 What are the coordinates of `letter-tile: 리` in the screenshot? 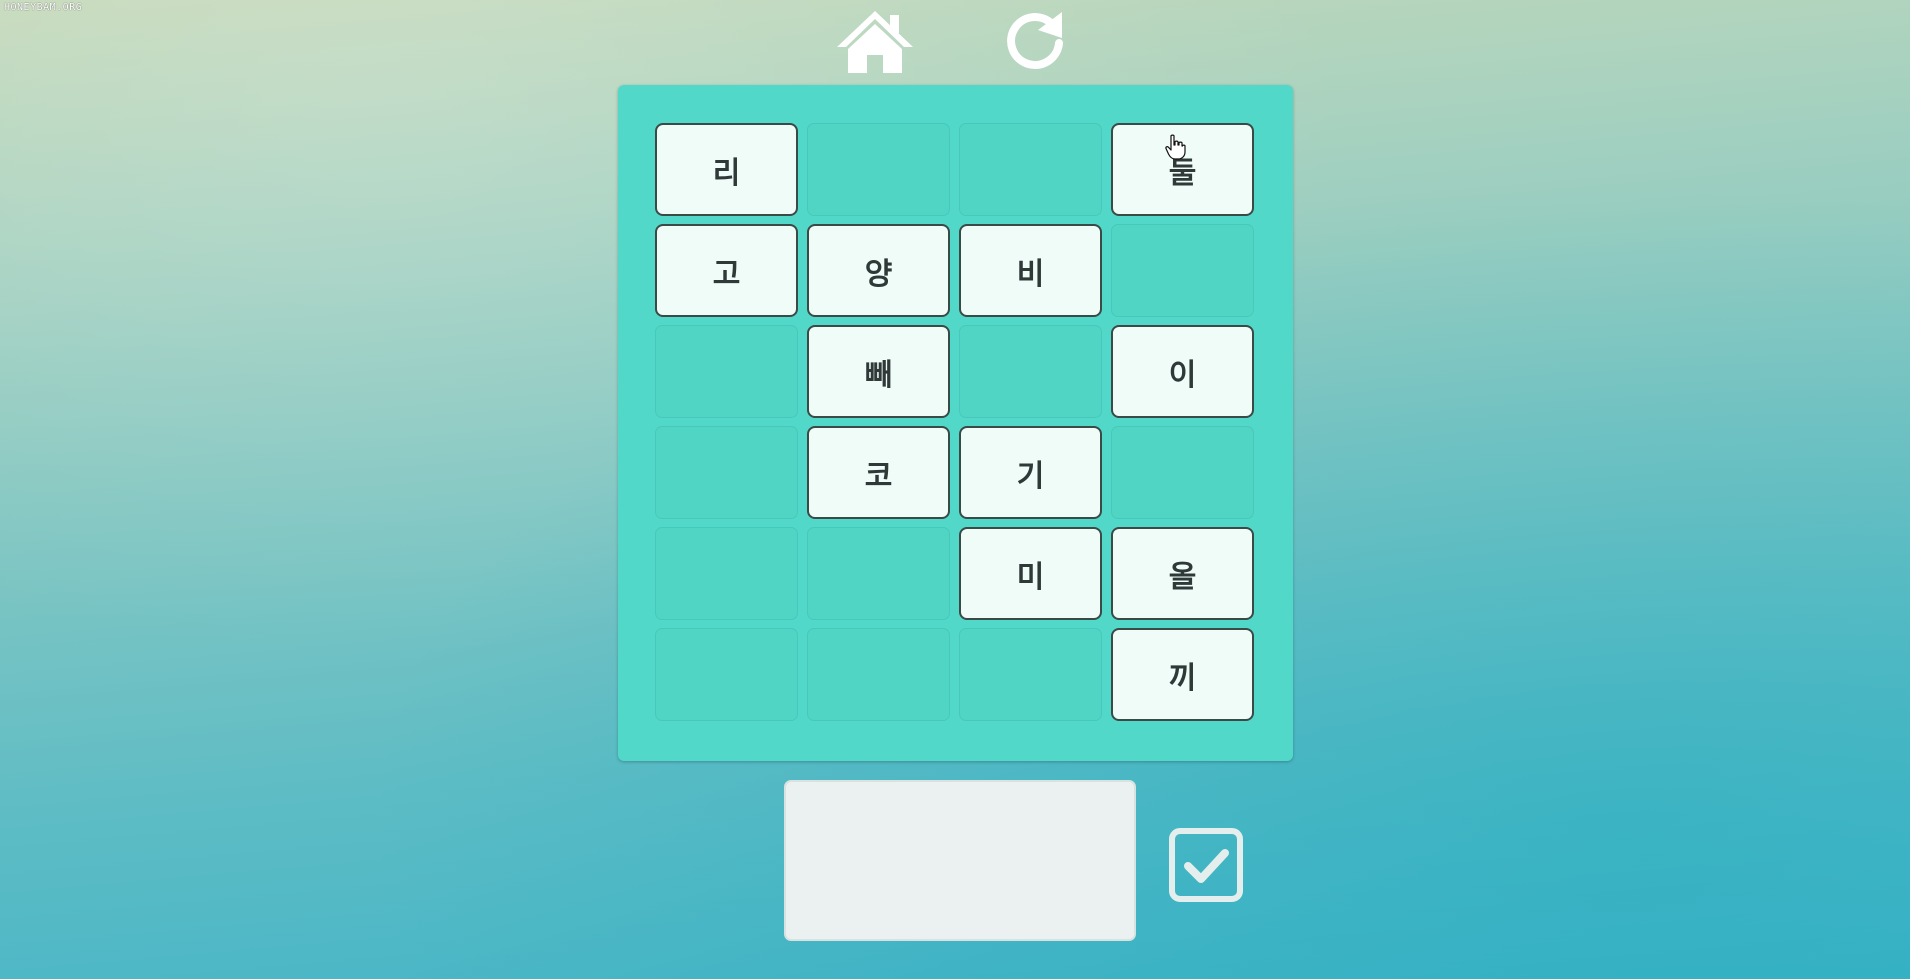 It's located at (726, 169).